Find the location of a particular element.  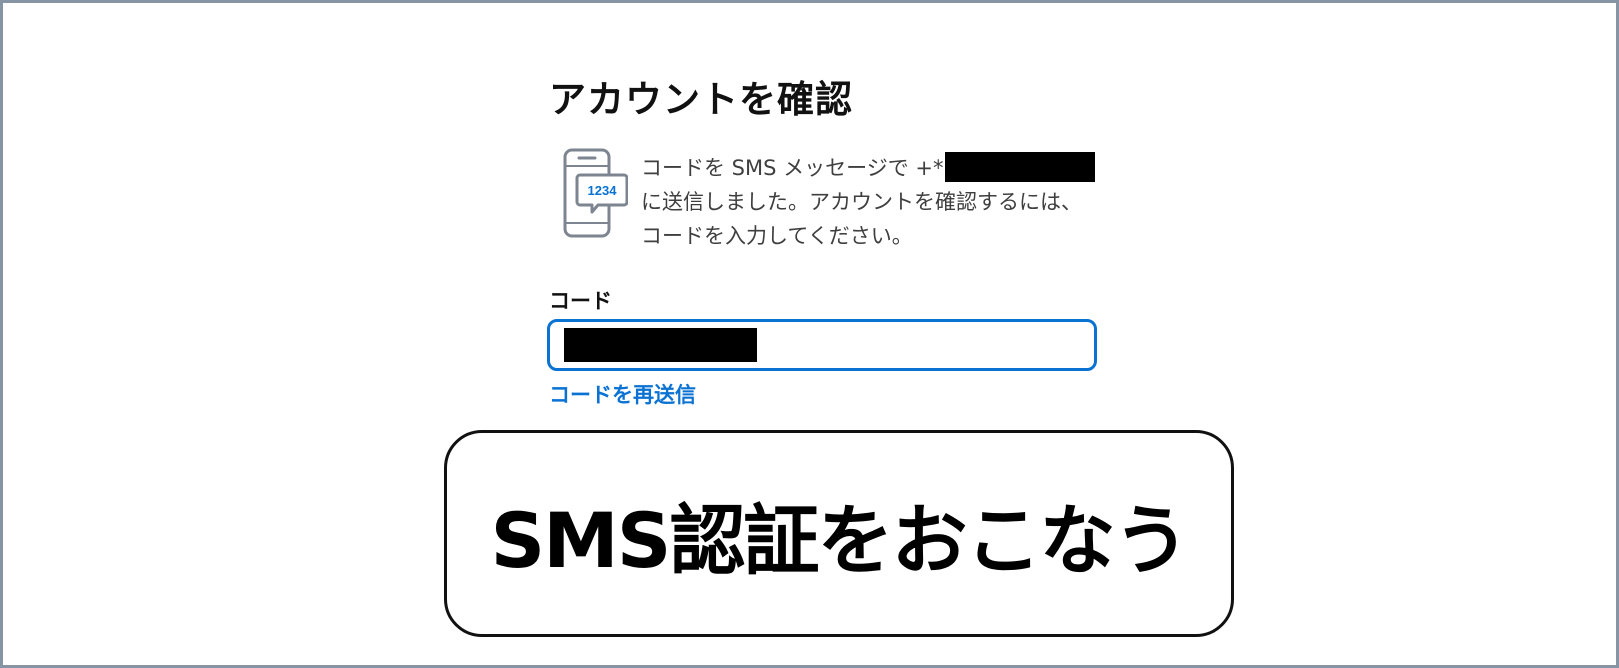

phone-sms-code-icon: 1234 is located at coordinates (595, 193).